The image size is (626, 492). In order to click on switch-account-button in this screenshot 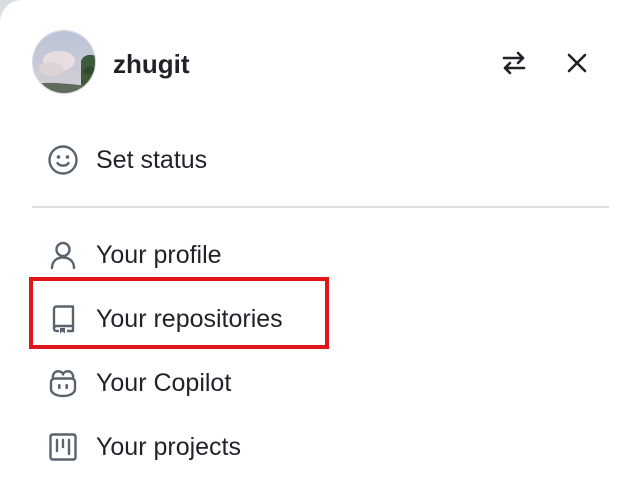, I will do `click(514, 63)`.